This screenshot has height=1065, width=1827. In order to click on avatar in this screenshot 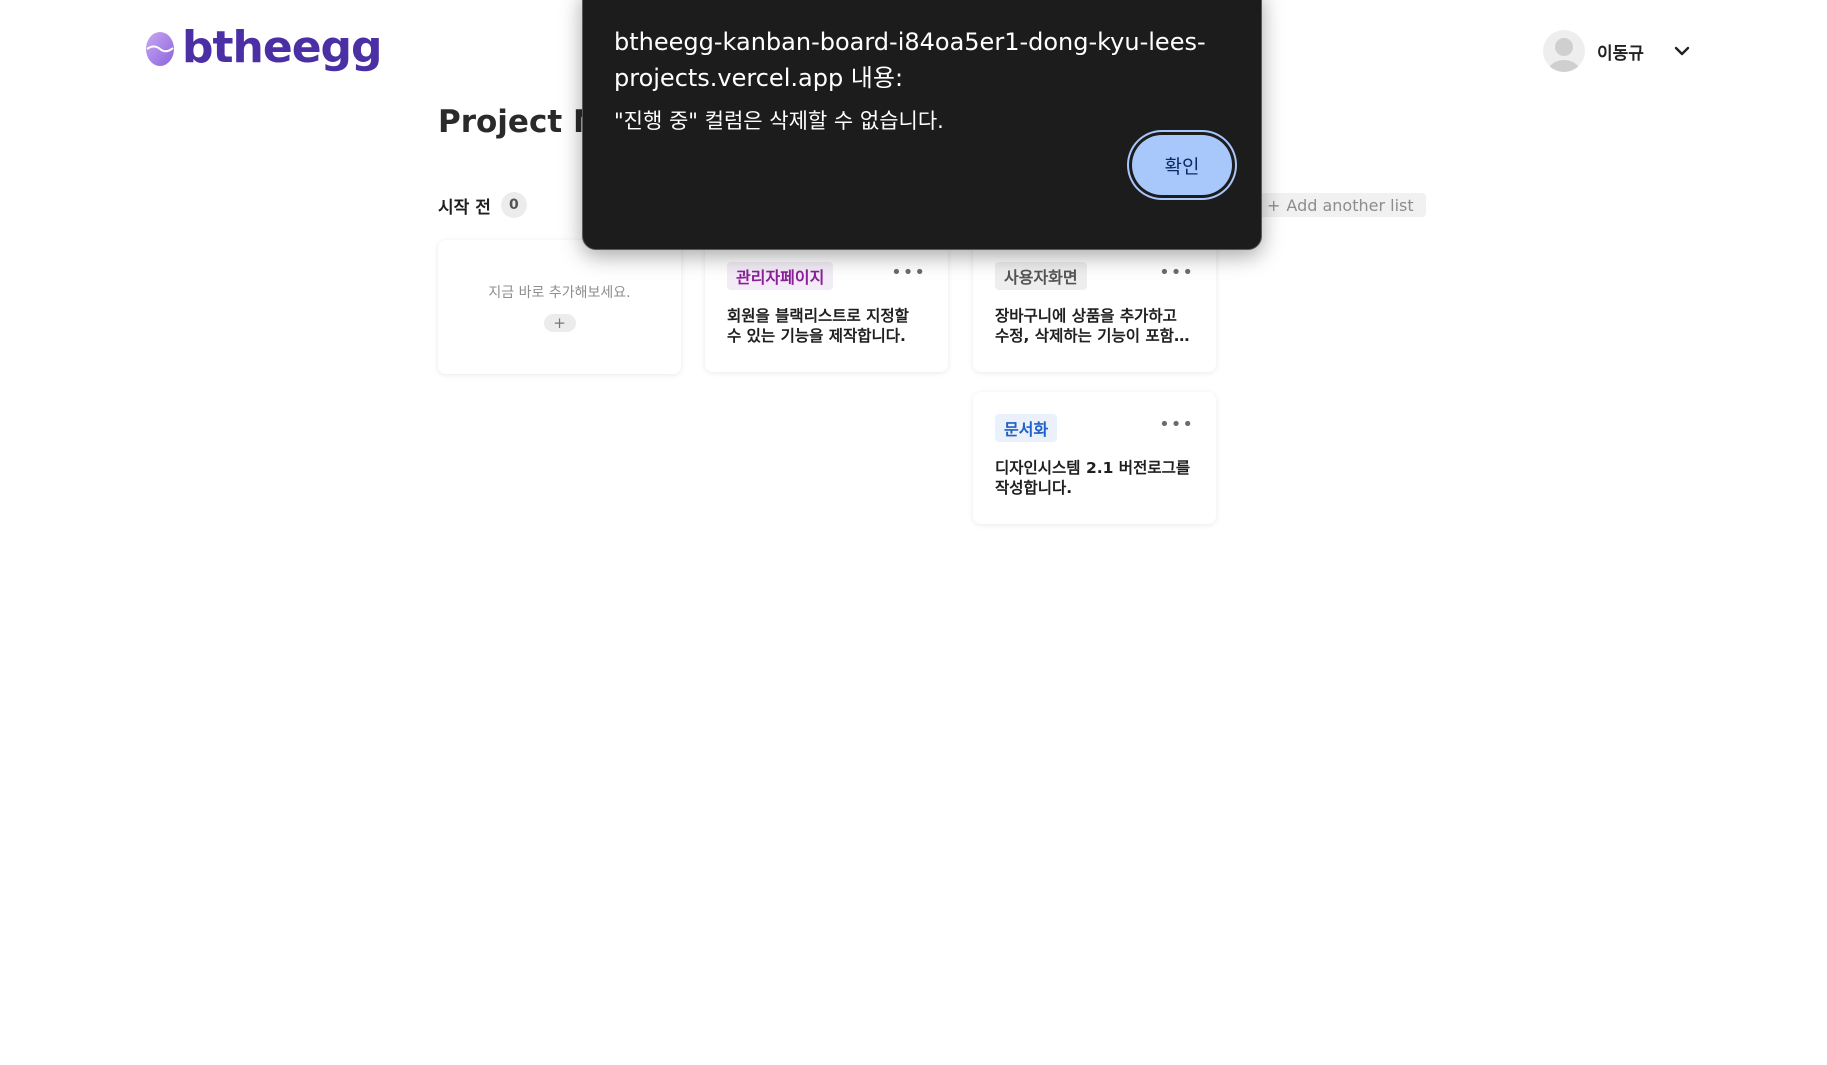, I will do `click(1564, 51)`.